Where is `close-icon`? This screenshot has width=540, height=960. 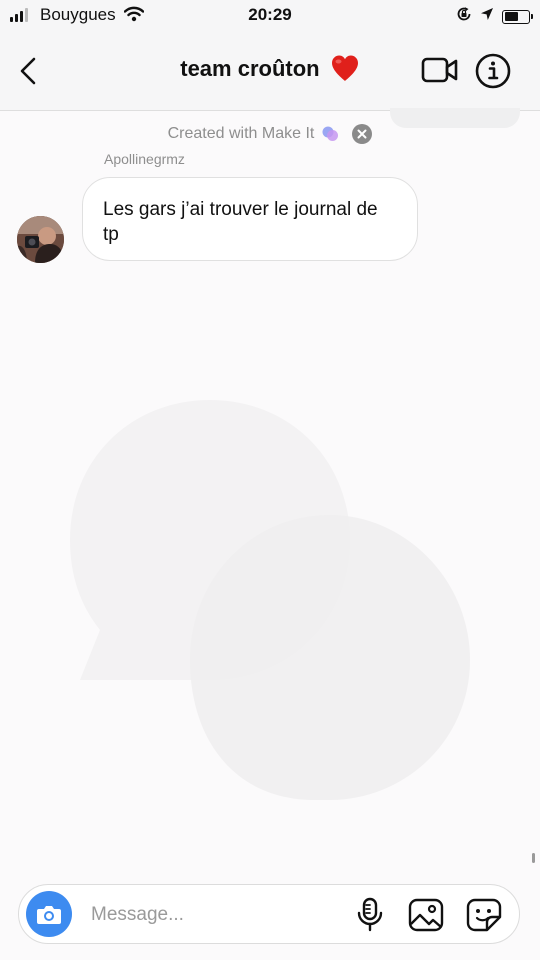 close-icon is located at coordinates (362, 134).